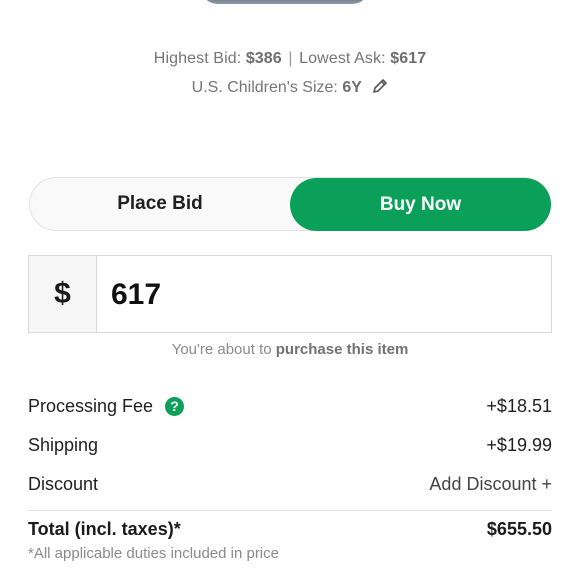 The image size is (580, 580). What do you see at coordinates (136, 294) in the screenshot?
I see `price-value: 617` at bounding box center [136, 294].